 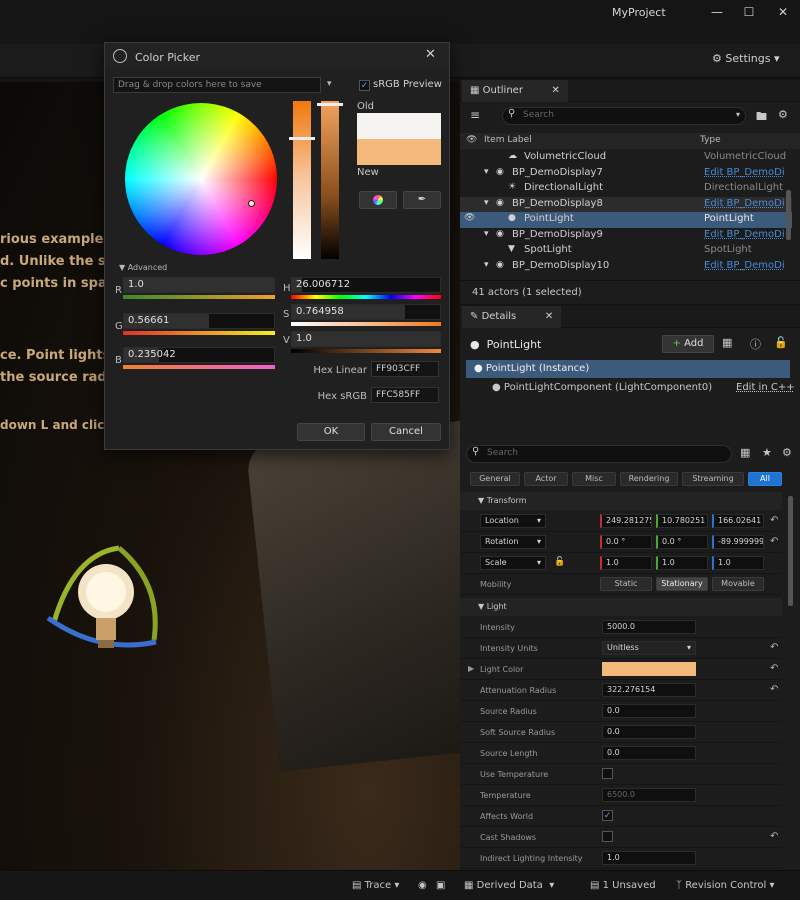 What do you see at coordinates (738, 584) in the screenshot?
I see `mobility-movable: Movable` at bounding box center [738, 584].